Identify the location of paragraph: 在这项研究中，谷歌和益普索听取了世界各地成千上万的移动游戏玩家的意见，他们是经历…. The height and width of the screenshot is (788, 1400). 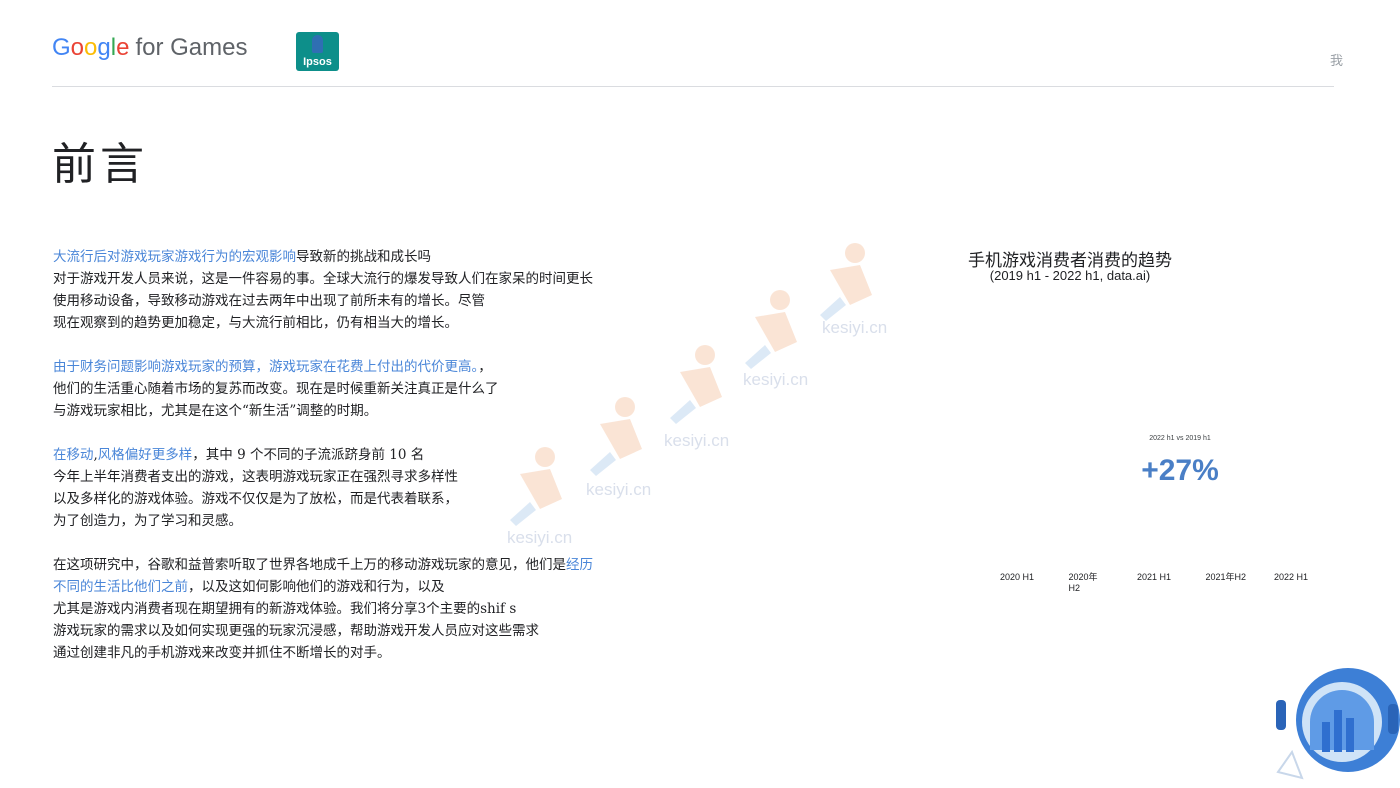
(373, 609).